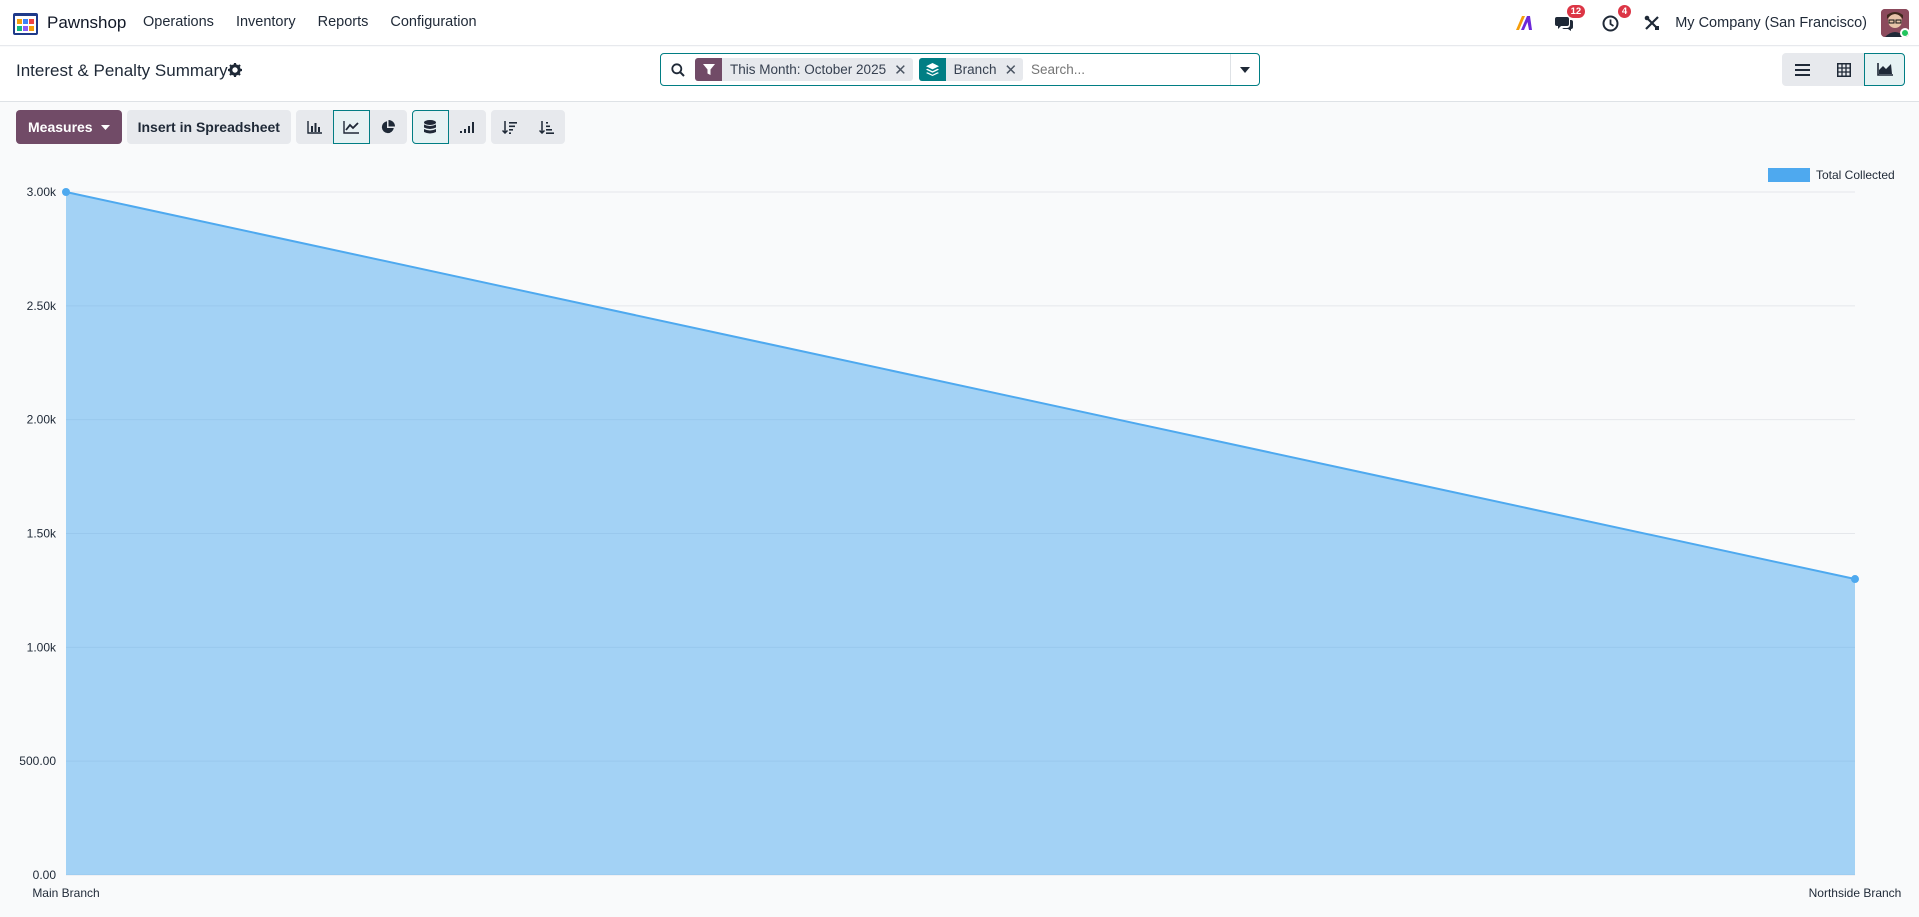 This screenshot has height=917, width=1919. What do you see at coordinates (1569, 19) in the screenshot?
I see `messages-icon: 12` at bounding box center [1569, 19].